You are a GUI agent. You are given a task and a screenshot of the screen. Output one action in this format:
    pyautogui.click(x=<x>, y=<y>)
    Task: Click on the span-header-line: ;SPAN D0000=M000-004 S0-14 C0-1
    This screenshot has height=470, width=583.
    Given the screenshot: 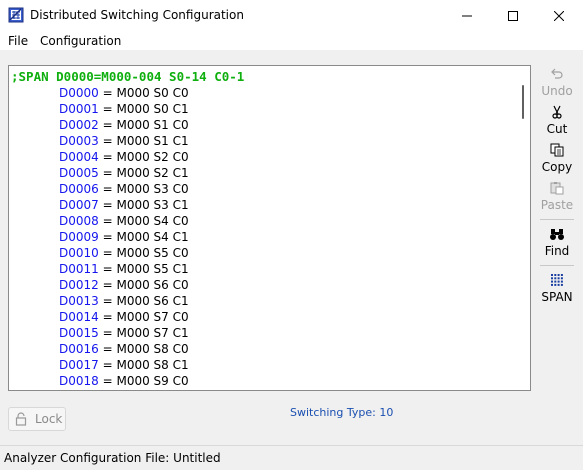 What is the action you would take?
    pyautogui.click(x=128, y=76)
    